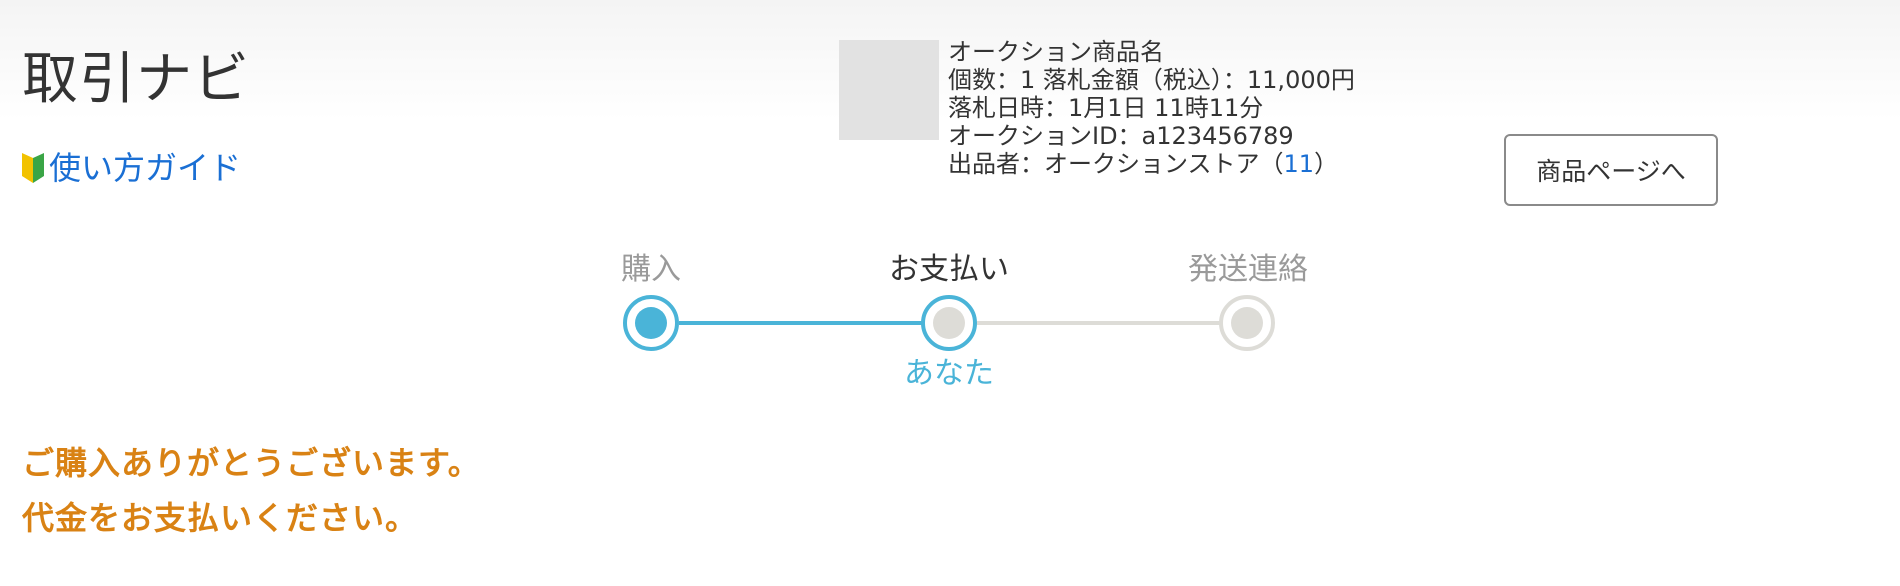 The height and width of the screenshot is (586, 1900). What do you see at coordinates (949, 269) in the screenshot?
I see `step-label-payment: お支払い` at bounding box center [949, 269].